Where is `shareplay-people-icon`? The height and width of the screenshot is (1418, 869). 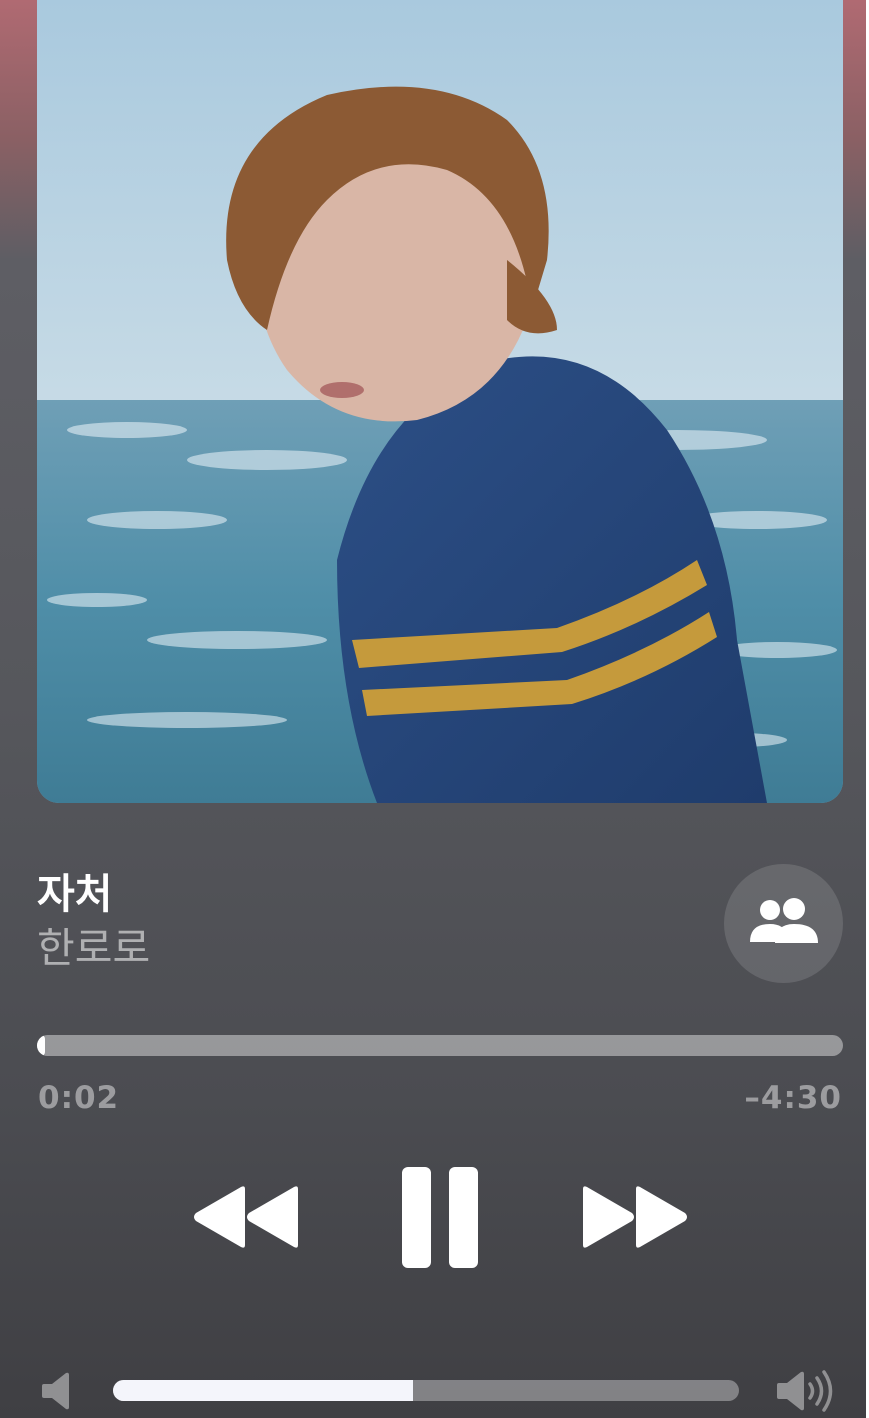 shareplay-people-icon is located at coordinates (784, 924).